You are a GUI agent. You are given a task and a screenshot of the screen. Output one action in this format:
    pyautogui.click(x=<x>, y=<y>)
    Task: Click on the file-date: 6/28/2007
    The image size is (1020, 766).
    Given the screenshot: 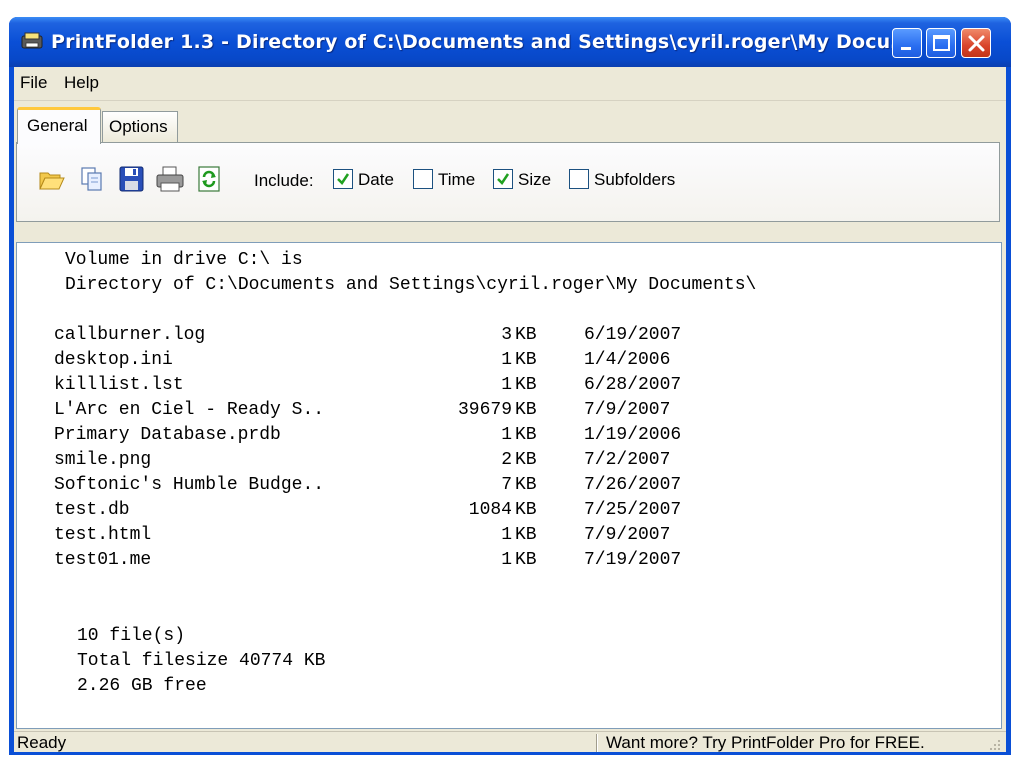 What is the action you would take?
    pyautogui.click(x=633, y=385)
    